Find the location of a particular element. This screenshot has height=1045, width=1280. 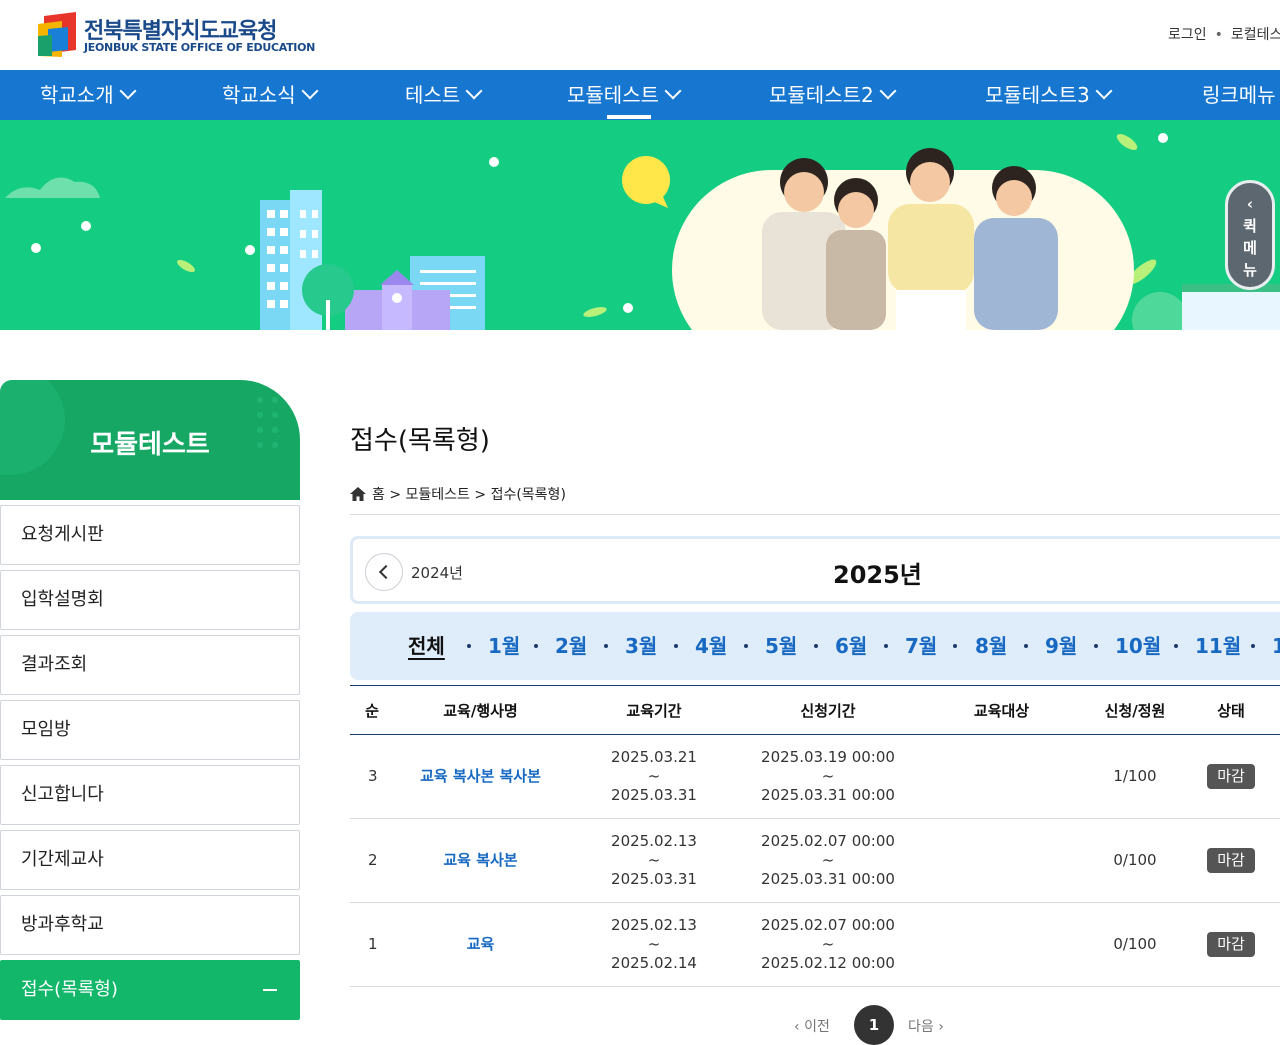

gnb-label: 링크메뉴 is located at coordinates (1239, 95).